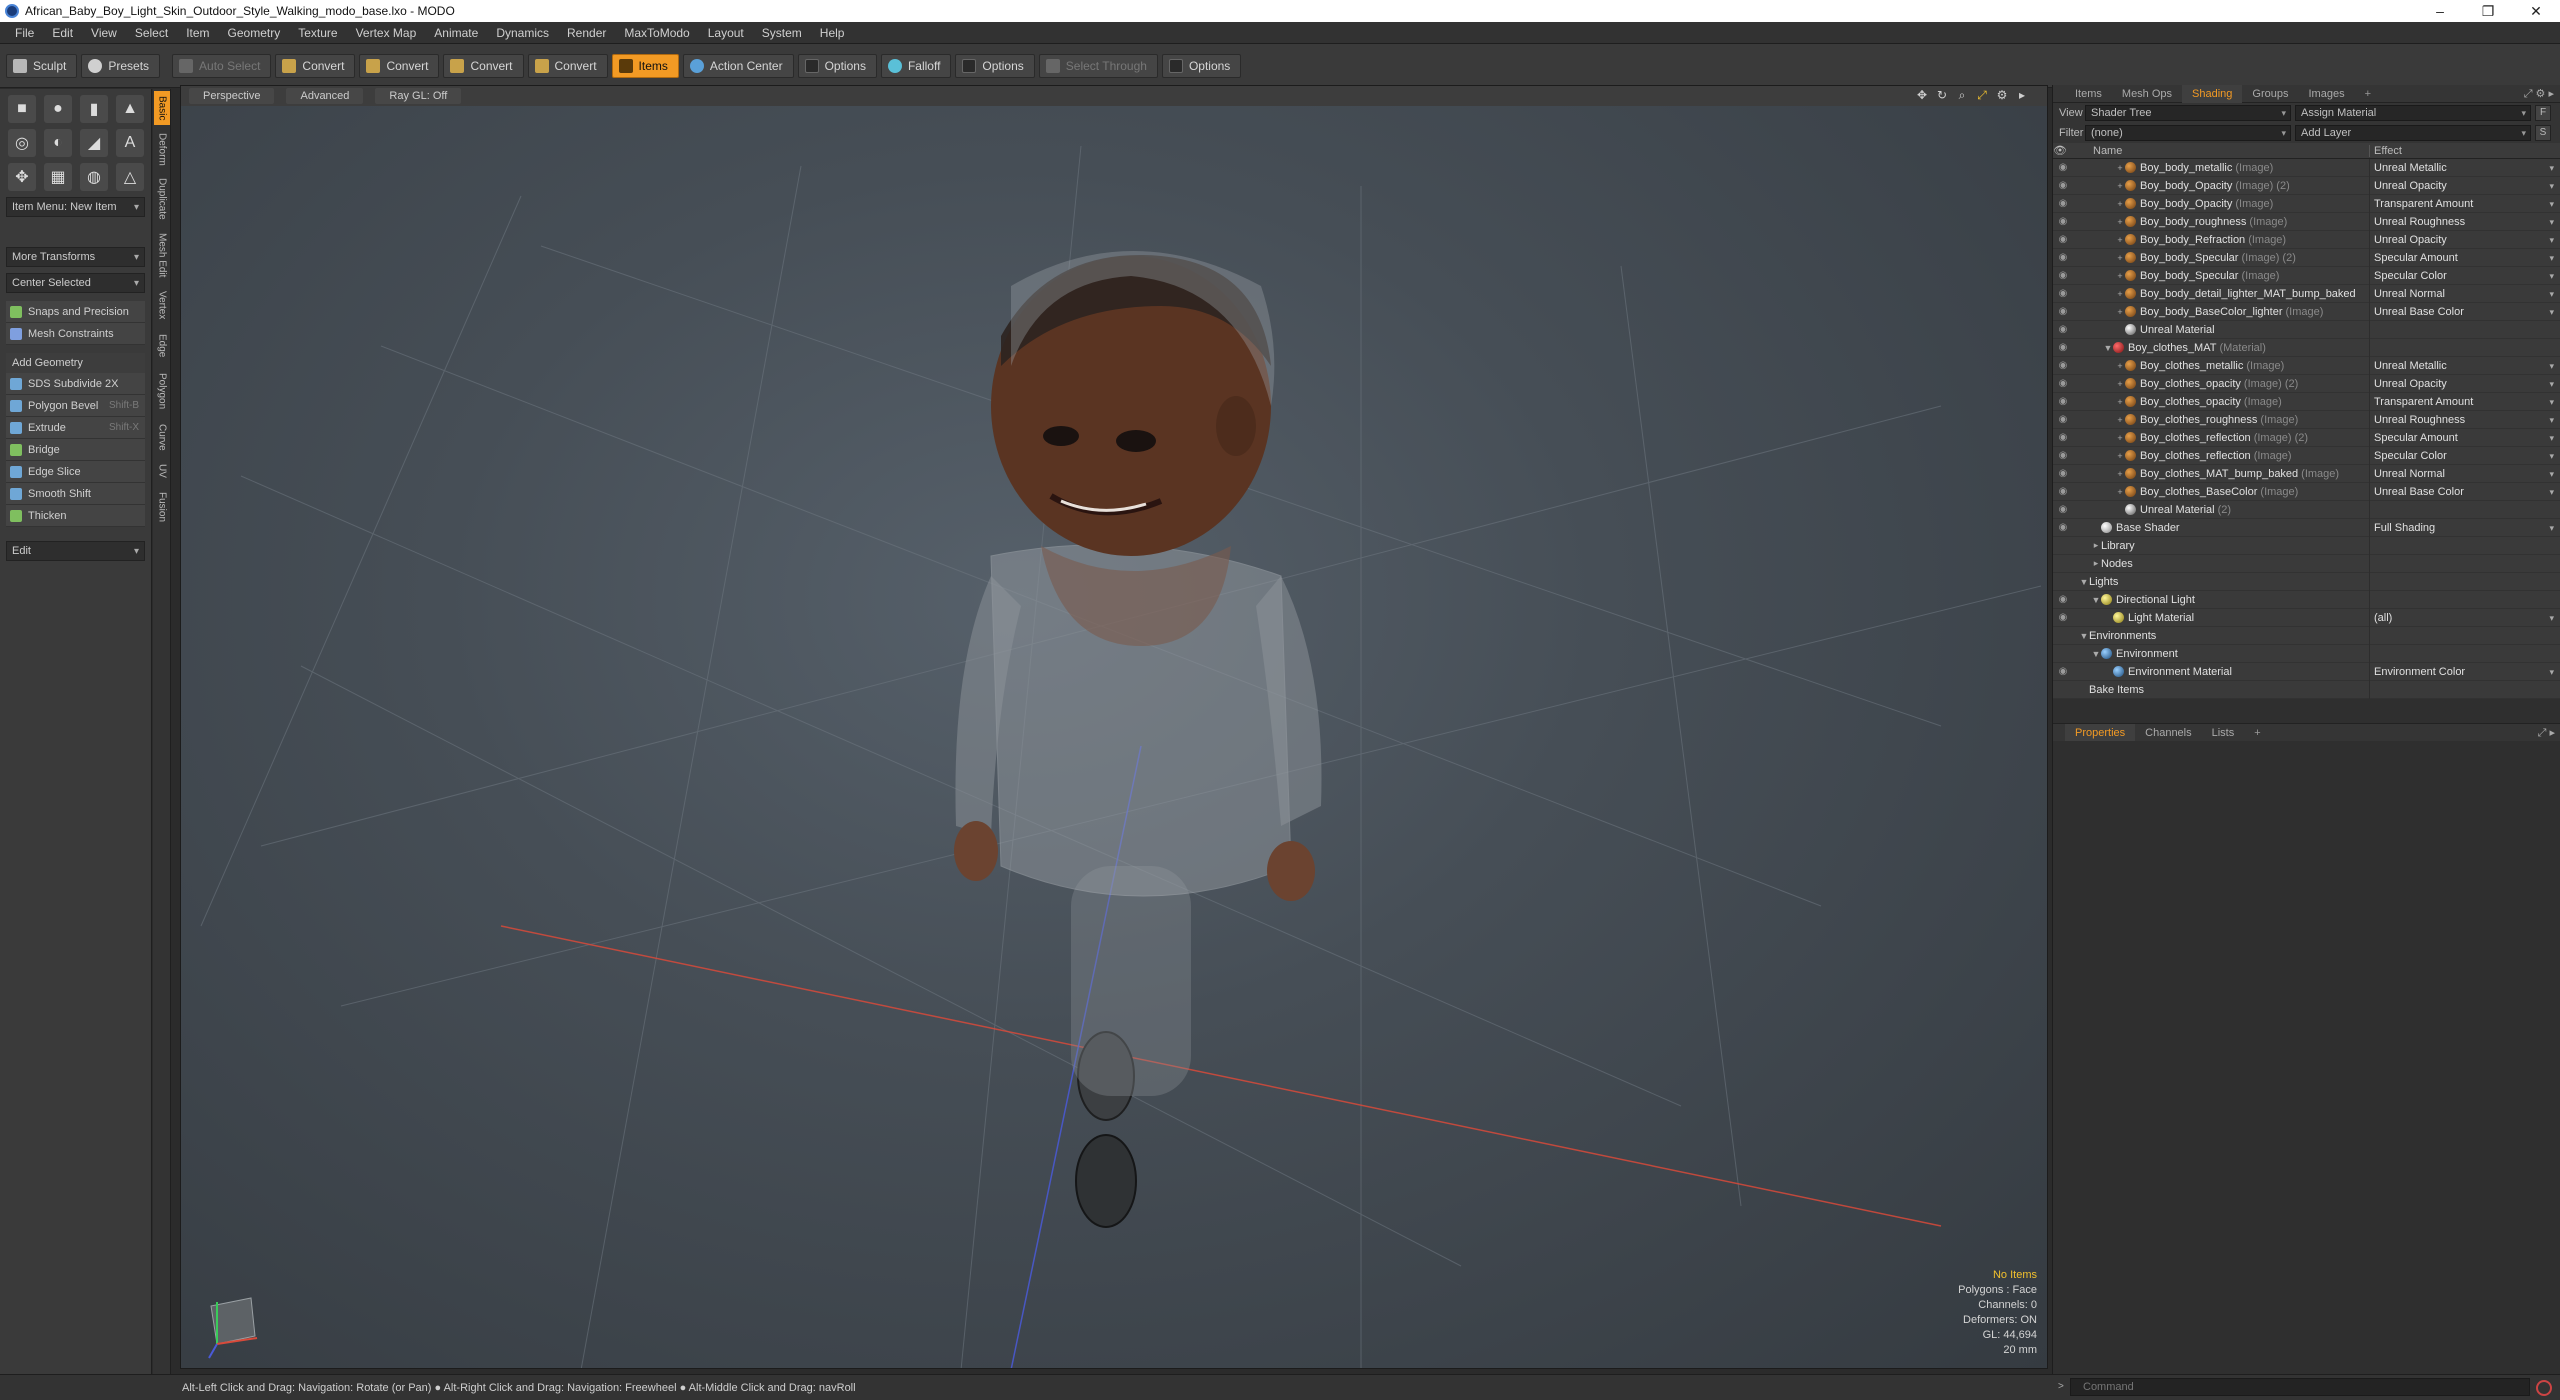 This screenshot has height=1400, width=2560. Describe the element at coordinates (2306, 581) in the screenshot. I see `shader-tree-row: ▼ Lights` at that location.